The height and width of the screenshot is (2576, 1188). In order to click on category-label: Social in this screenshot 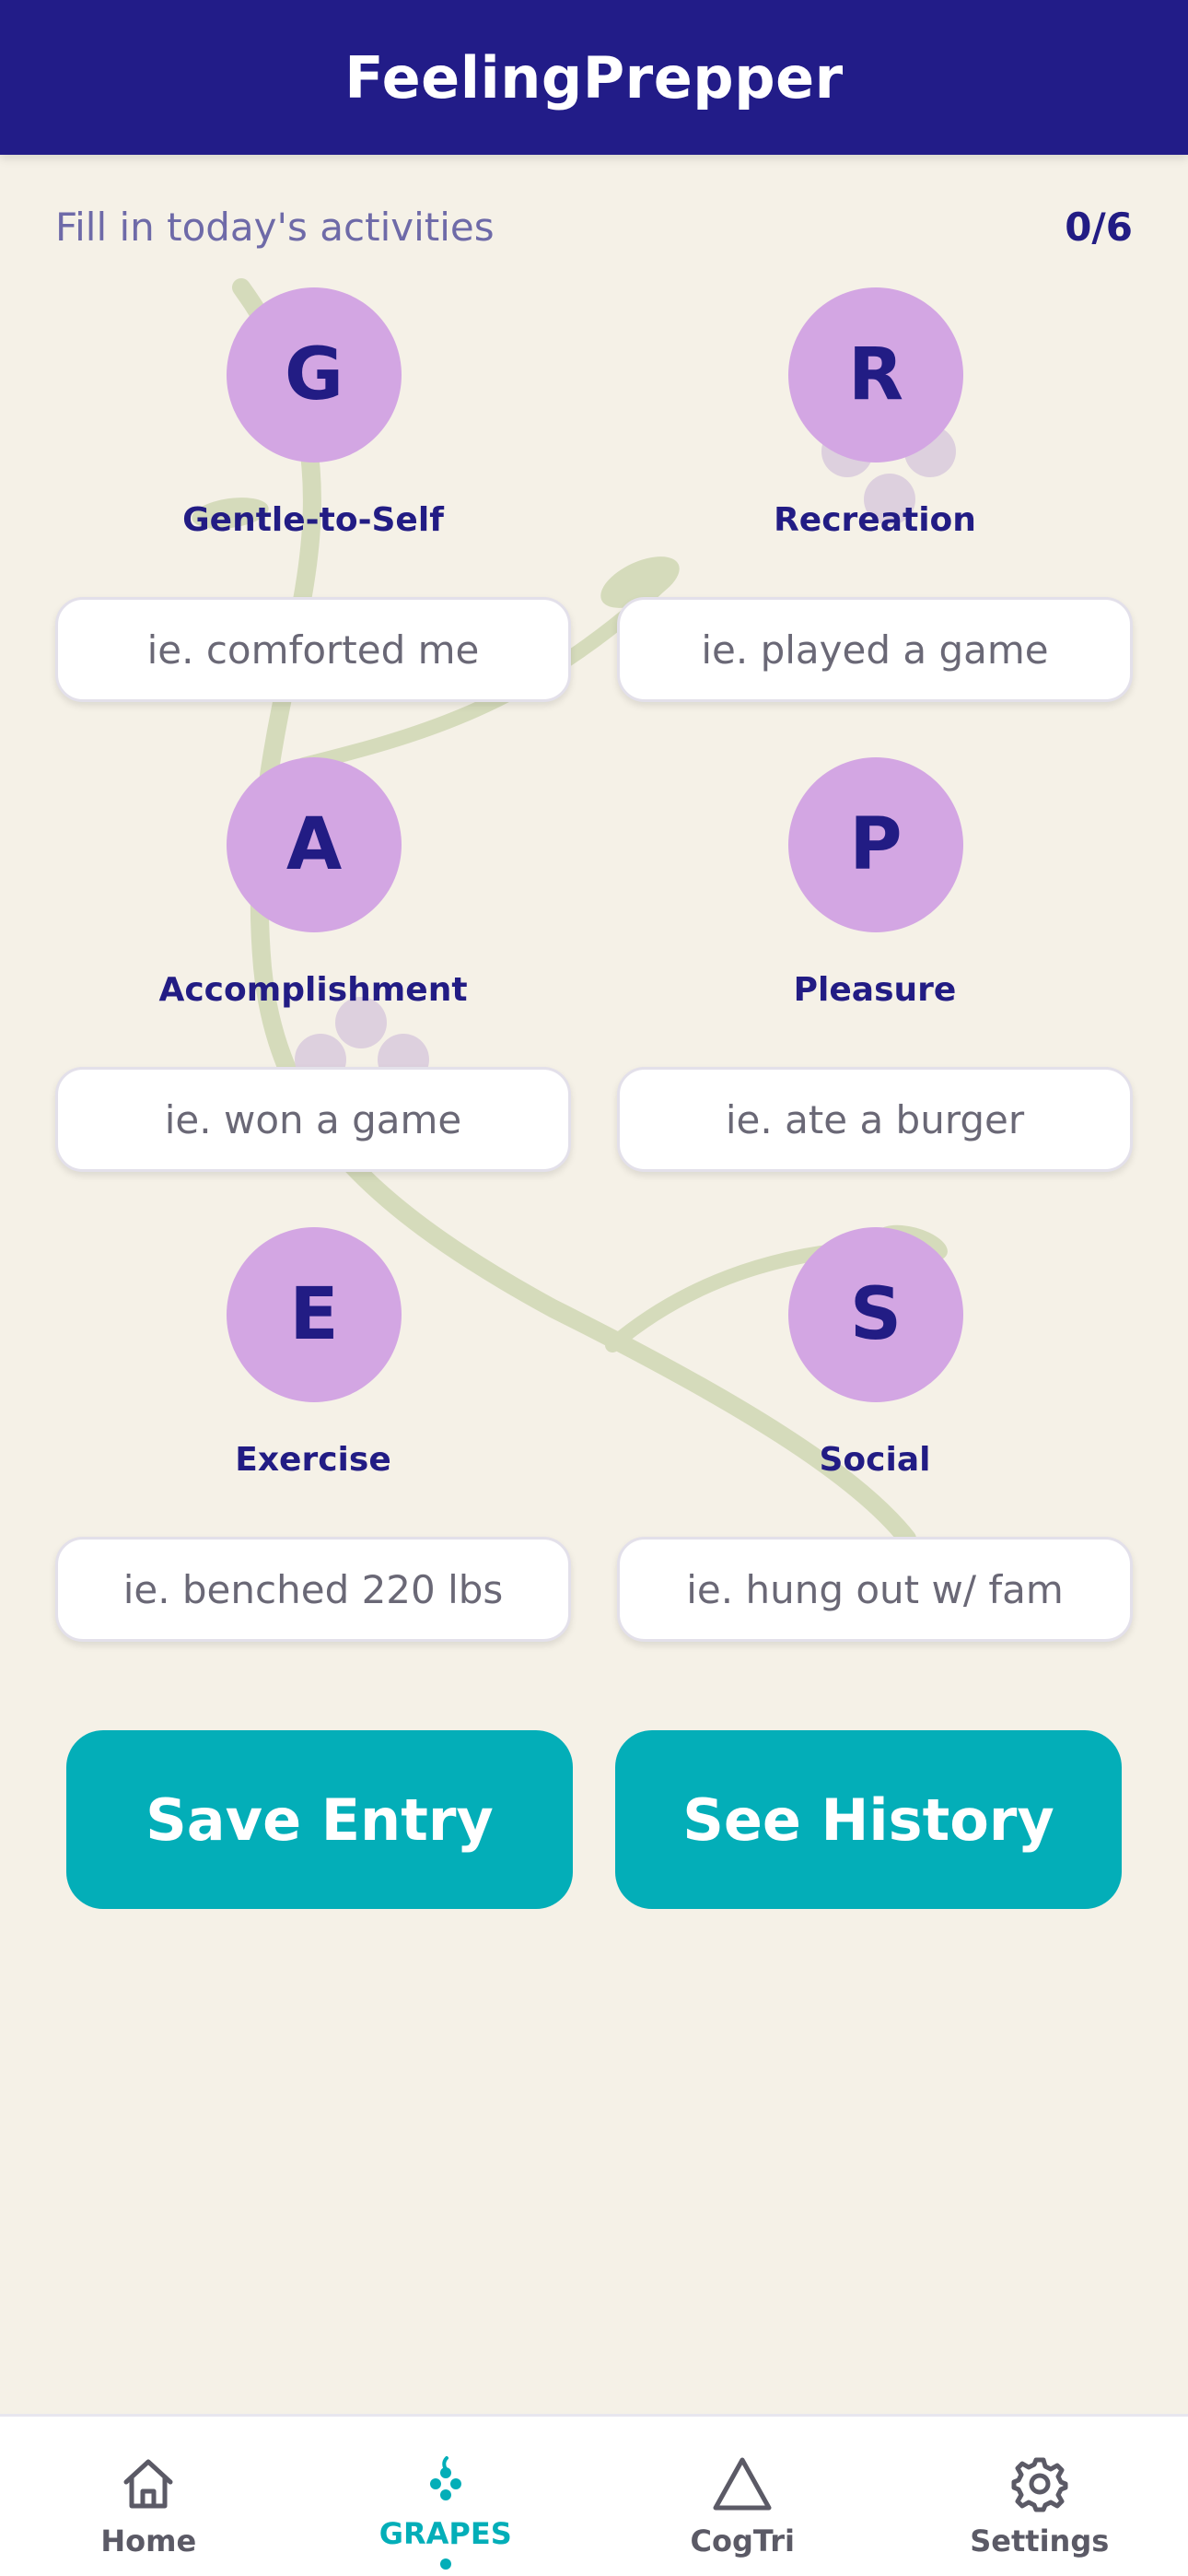, I will do `click(875, 1460)`.